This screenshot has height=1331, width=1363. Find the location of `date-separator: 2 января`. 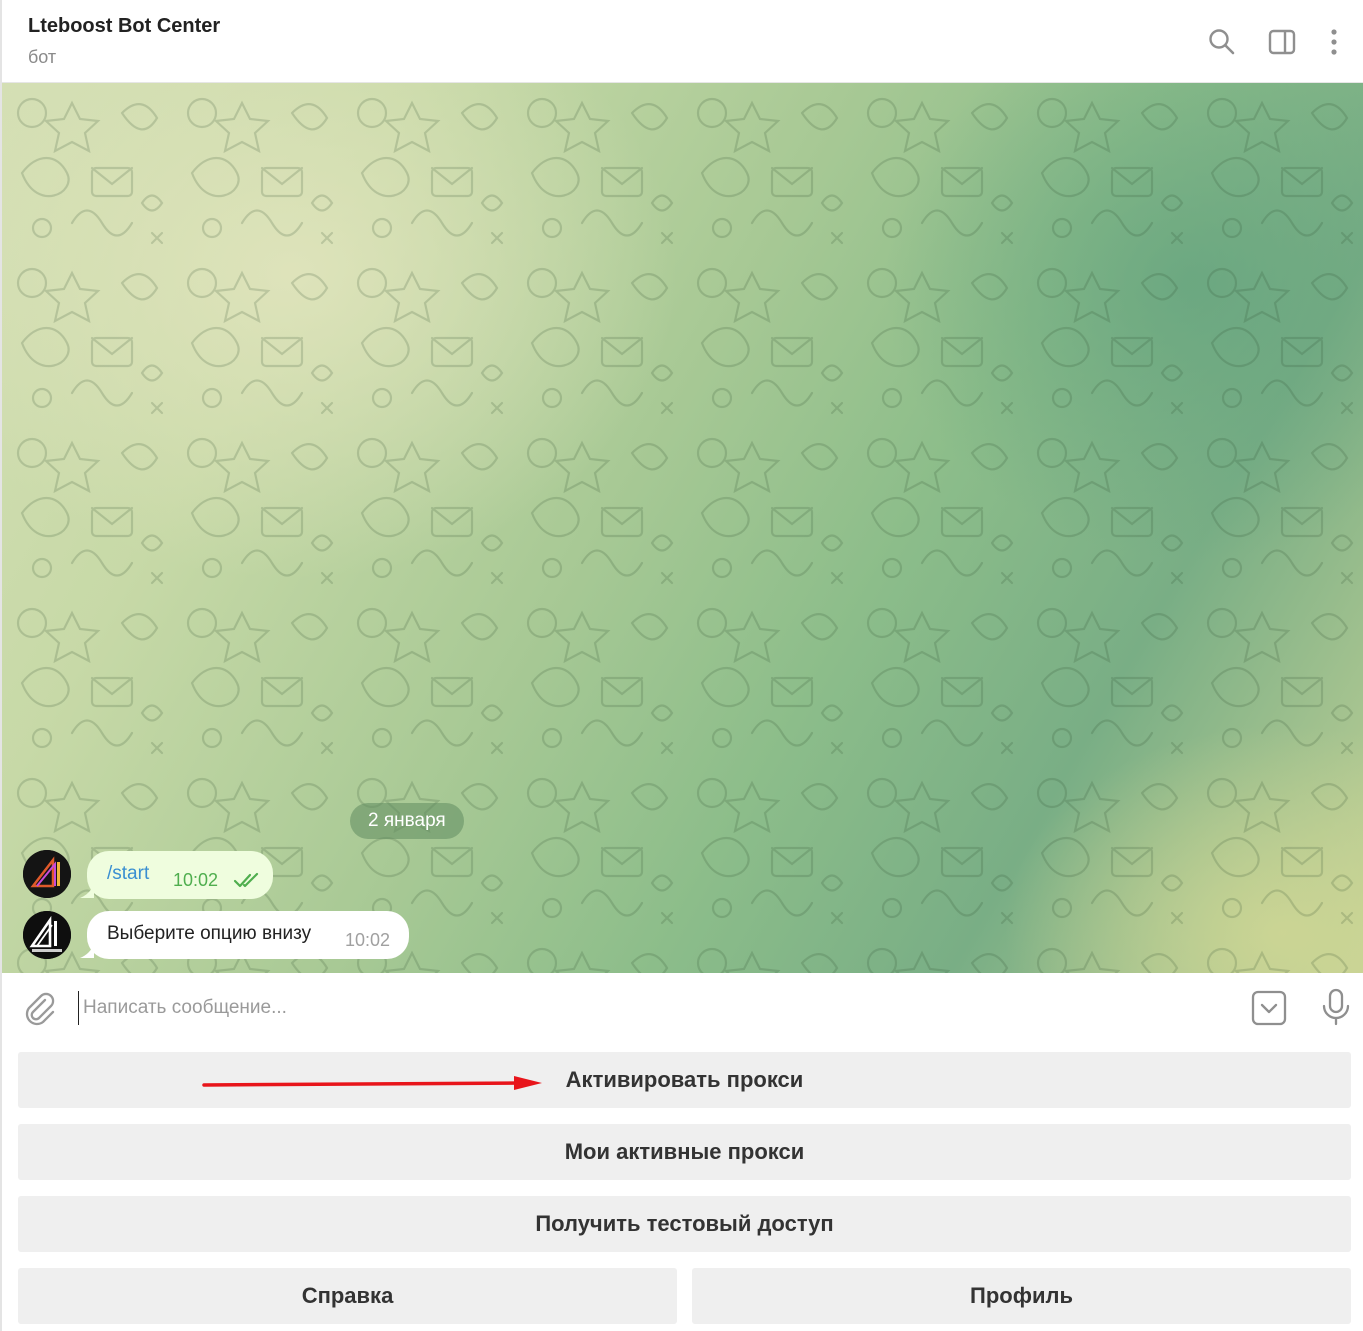

date-separator: 2 января is located at coordinates (407, 821).